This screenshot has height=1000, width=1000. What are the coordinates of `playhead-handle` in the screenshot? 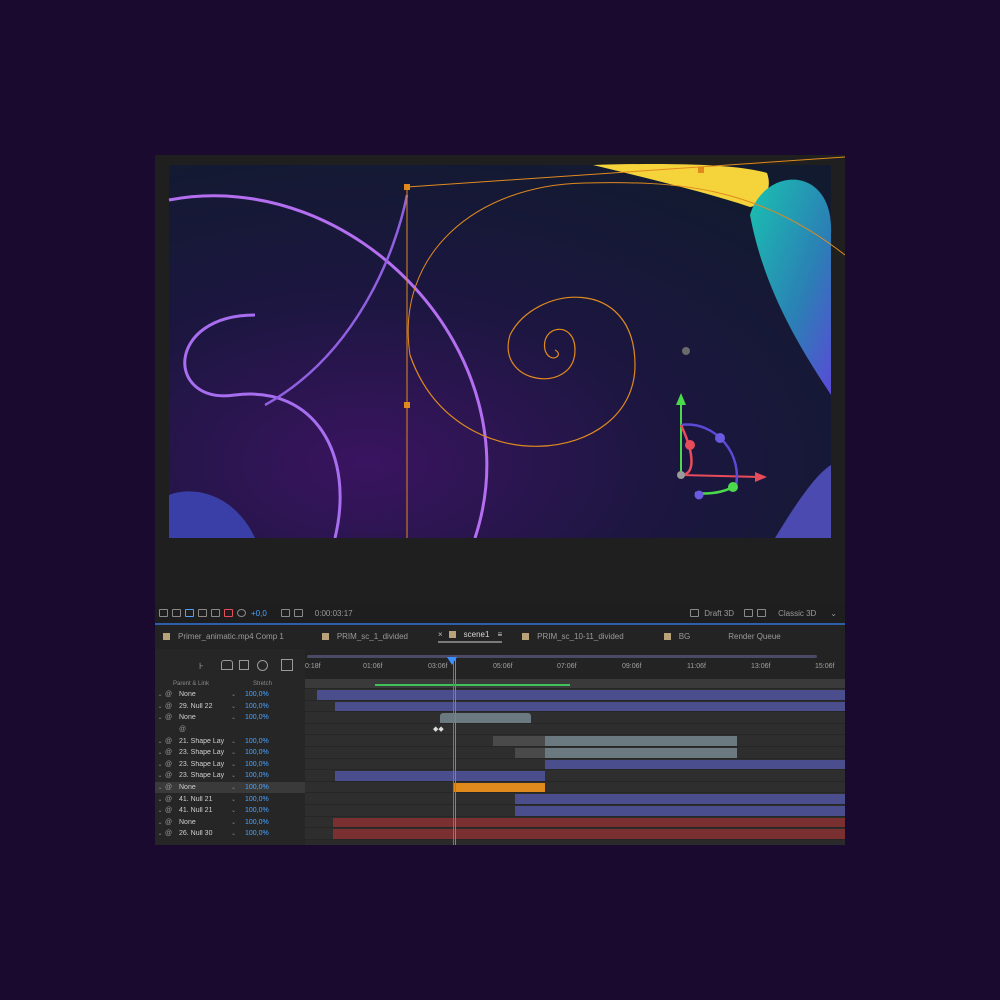 It's located at (452, 661).